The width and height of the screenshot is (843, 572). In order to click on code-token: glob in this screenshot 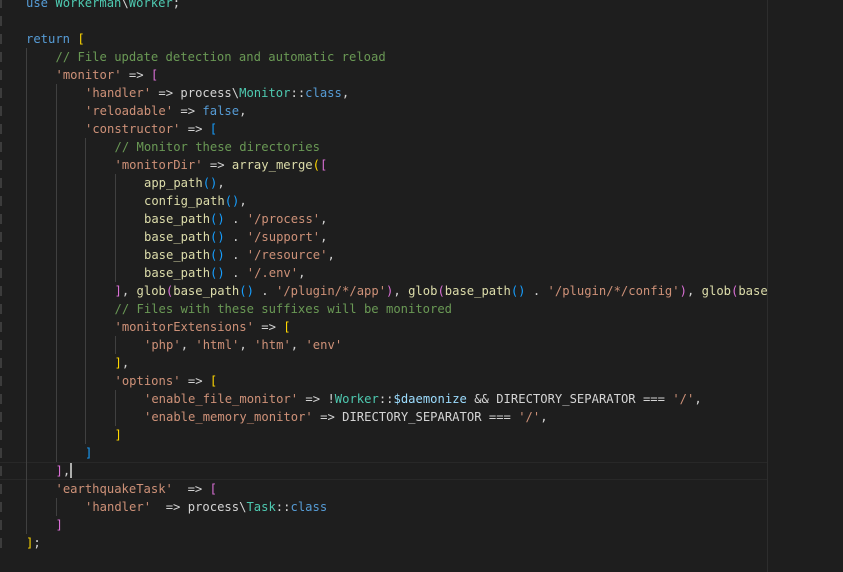, I will do `click(716, 291)`.